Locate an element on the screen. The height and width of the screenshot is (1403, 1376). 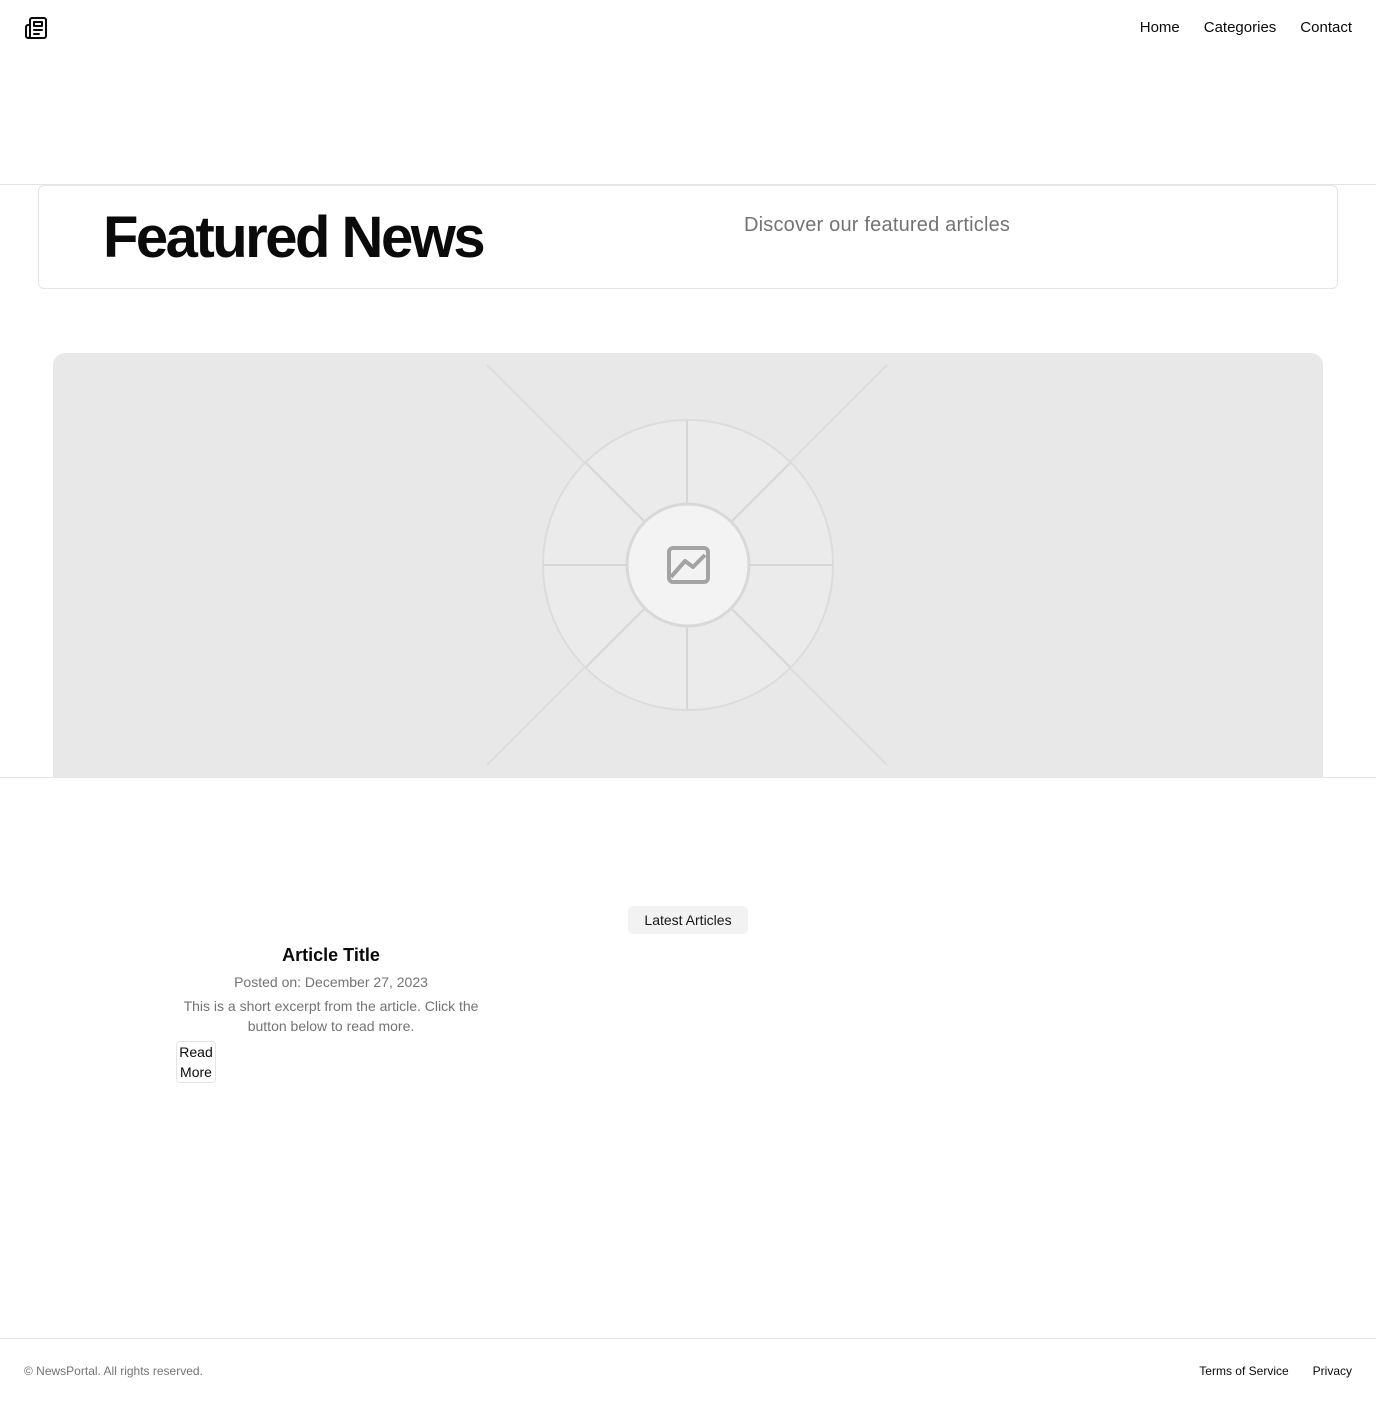
read-more-label-line1: Read is located at coordinates (196, 1052).